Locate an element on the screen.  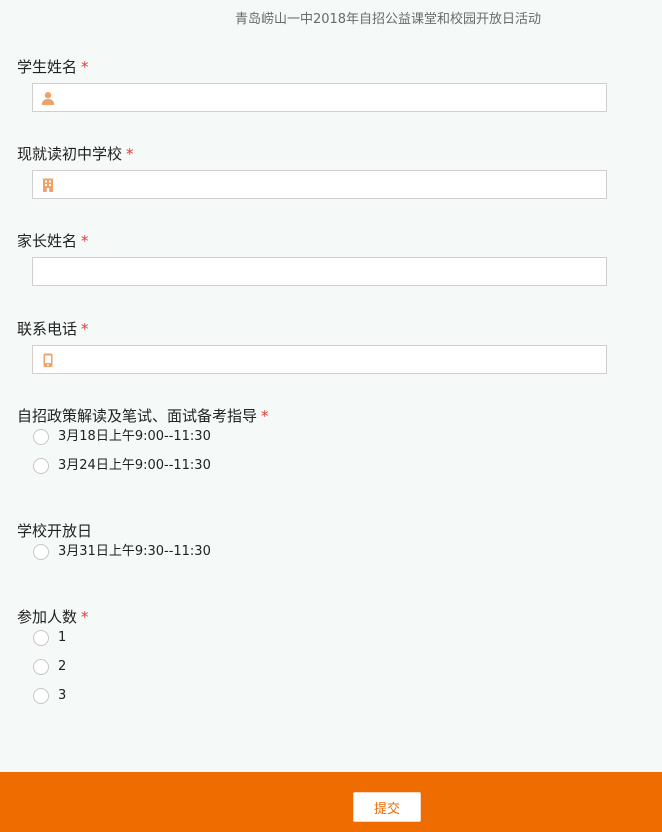
field-school: 现就读初中学校 * is located at coordinates (317, 171).